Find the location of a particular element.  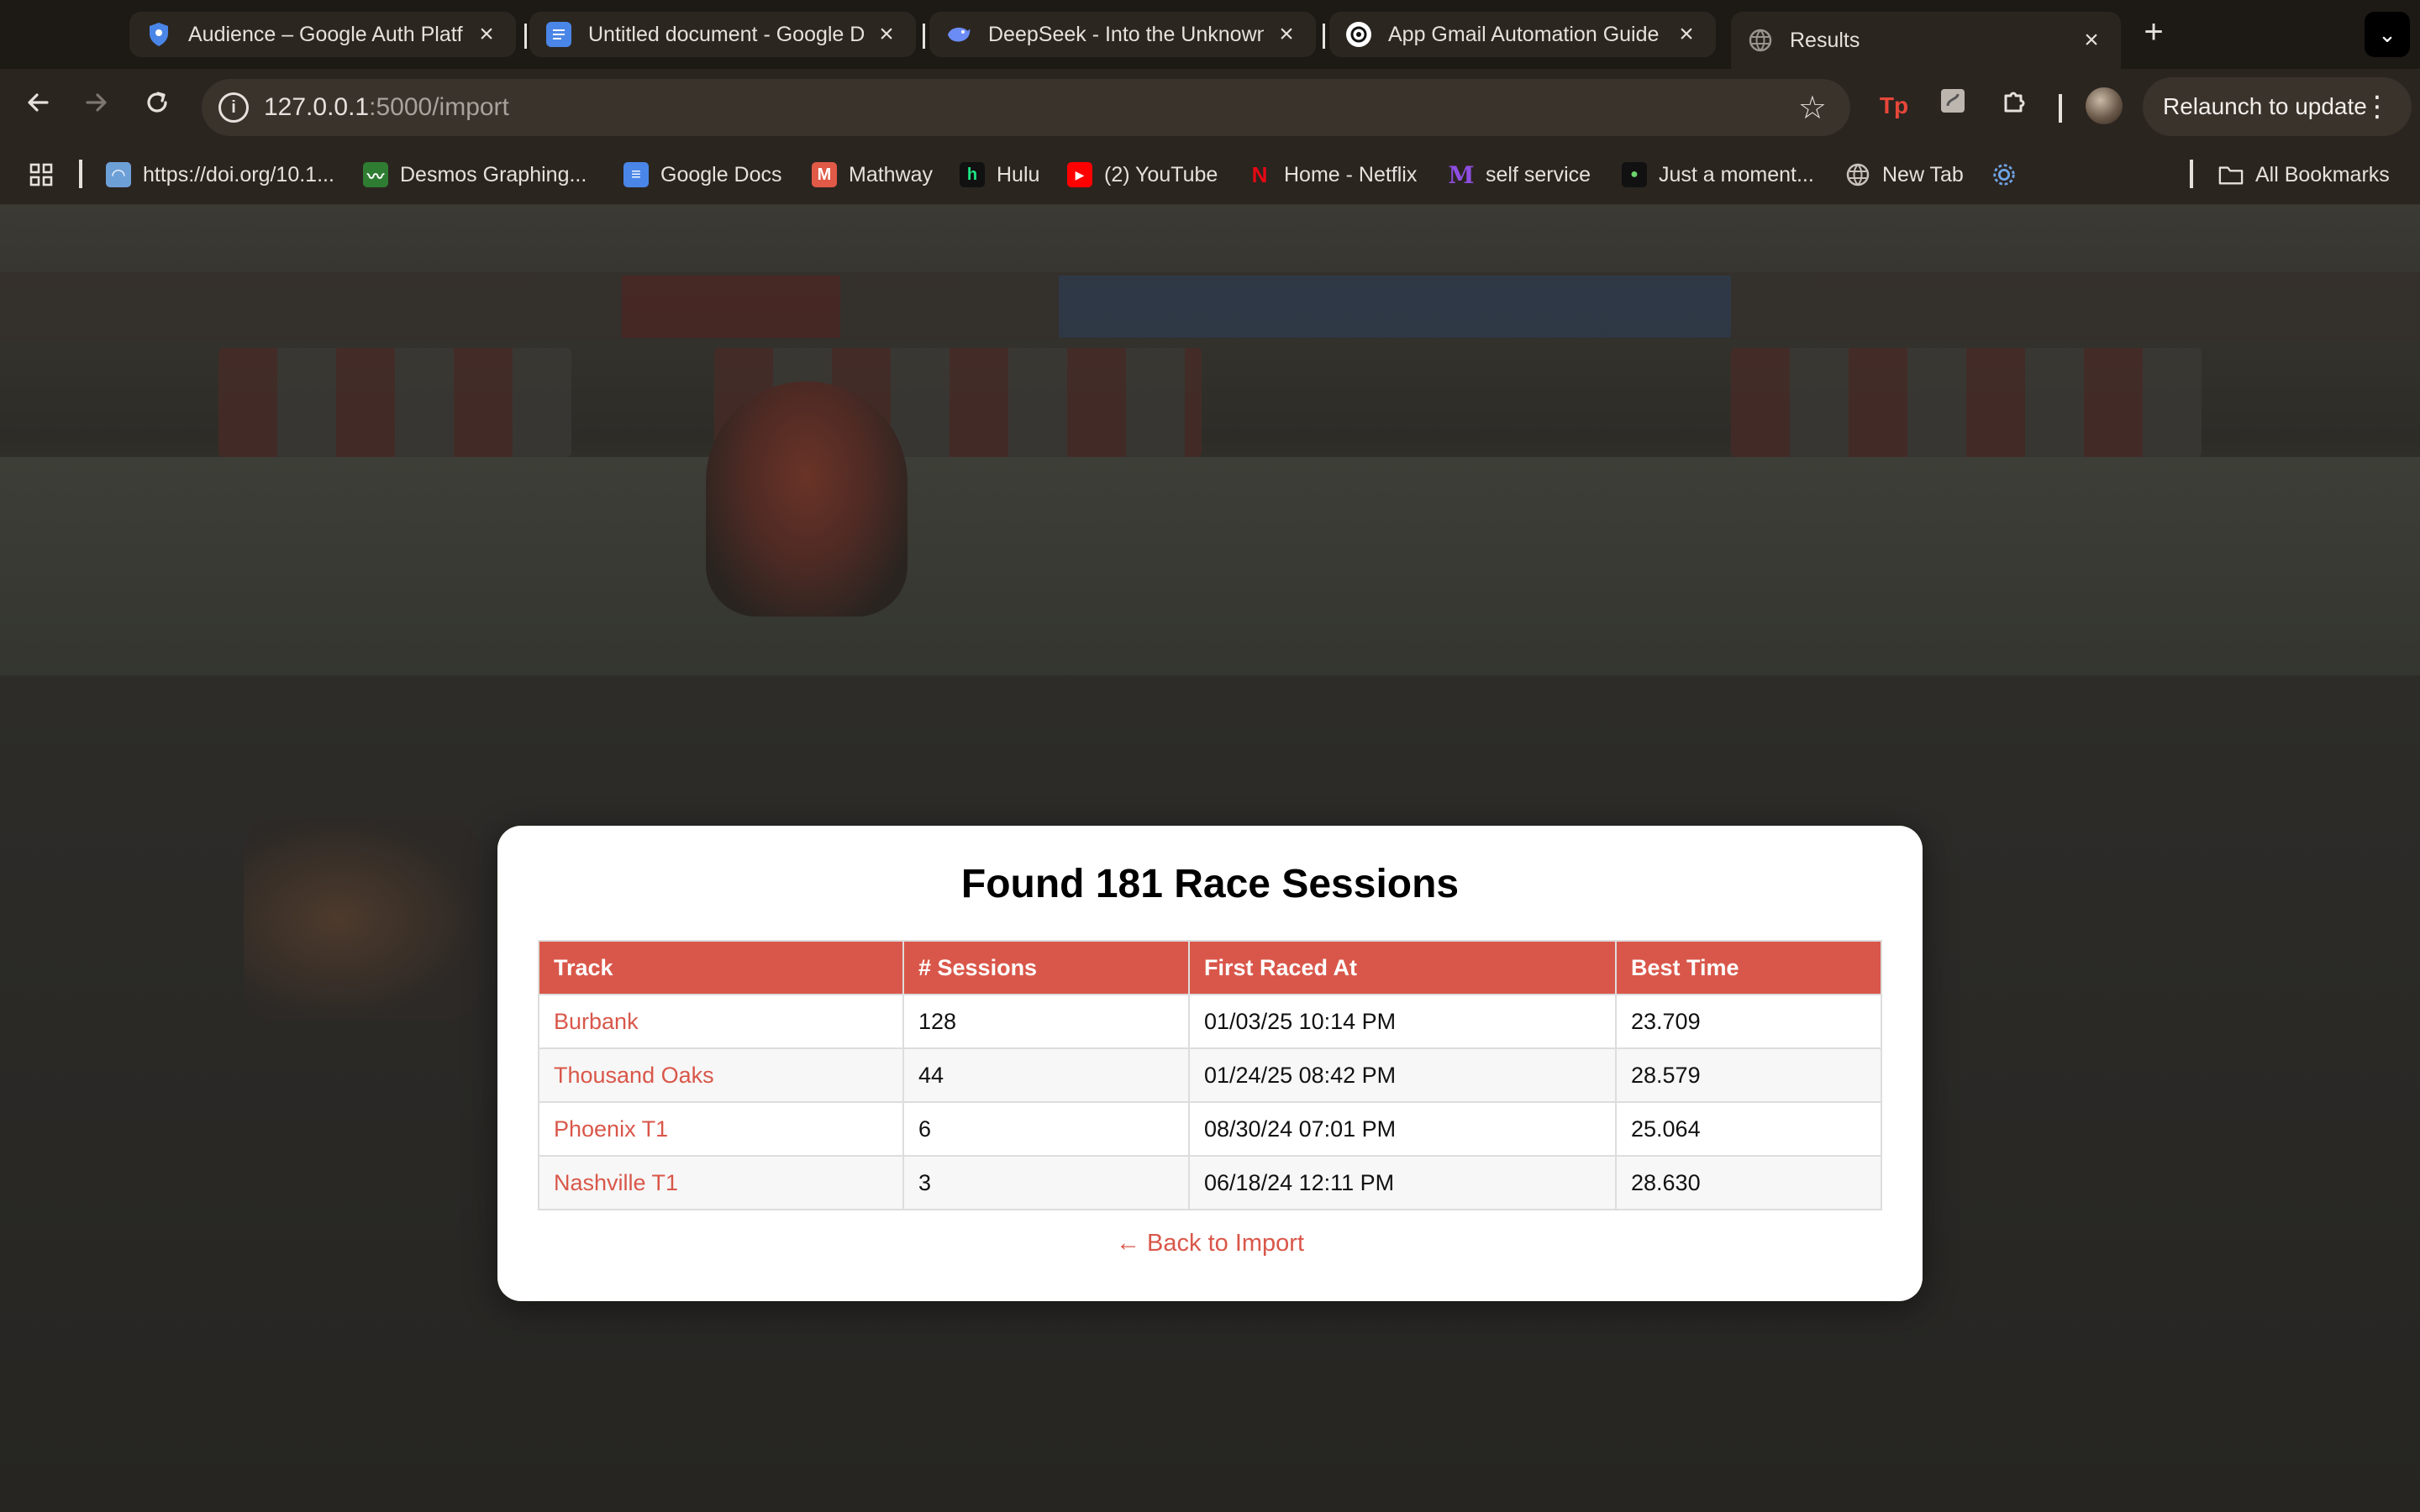

site-info-icon: i is located at coordinates (233, 107).